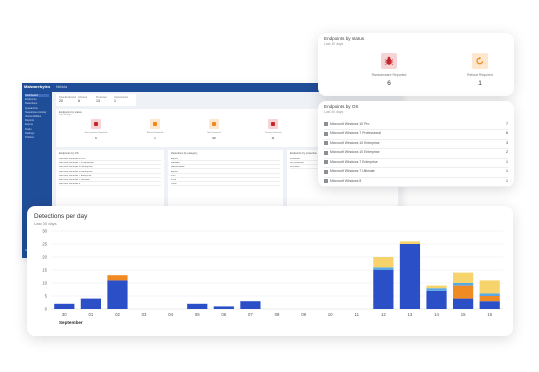  Describe the element at coordinates (352, 171) in the screenshot. I see `os-name: Microsoft Windows 7 Ultimate` at that location.